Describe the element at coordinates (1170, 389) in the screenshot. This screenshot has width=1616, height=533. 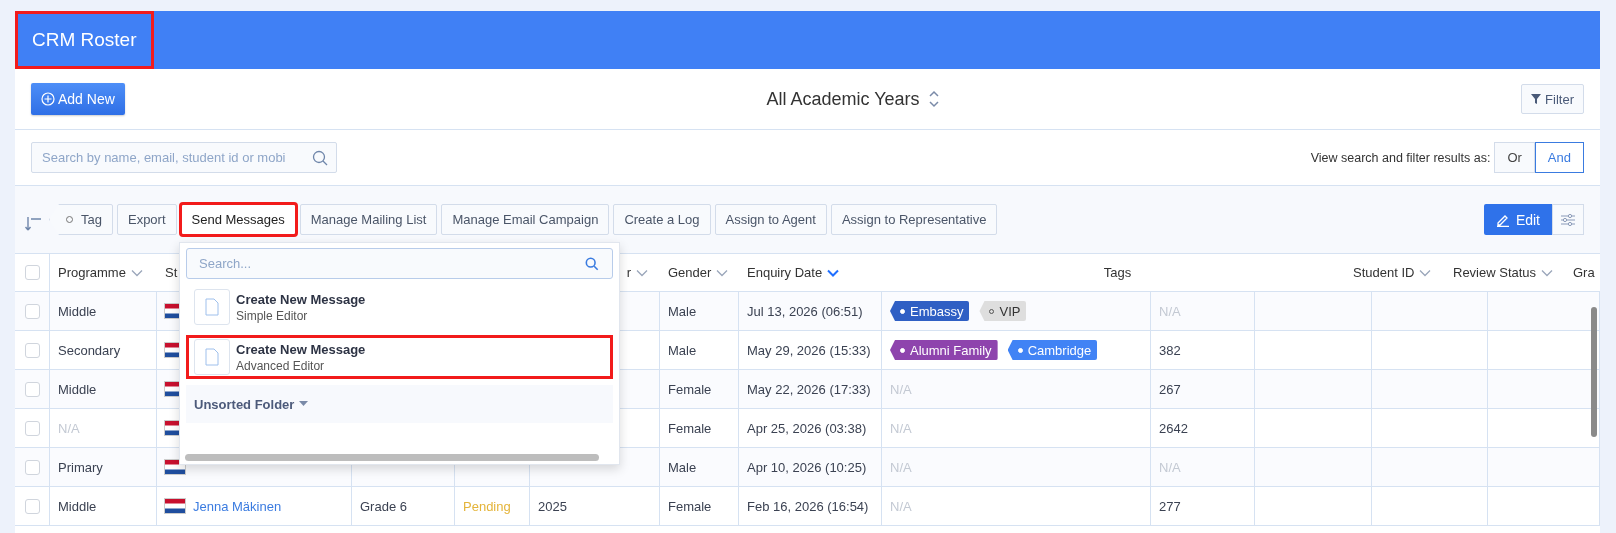
I see `table-cell: 267` at that location.